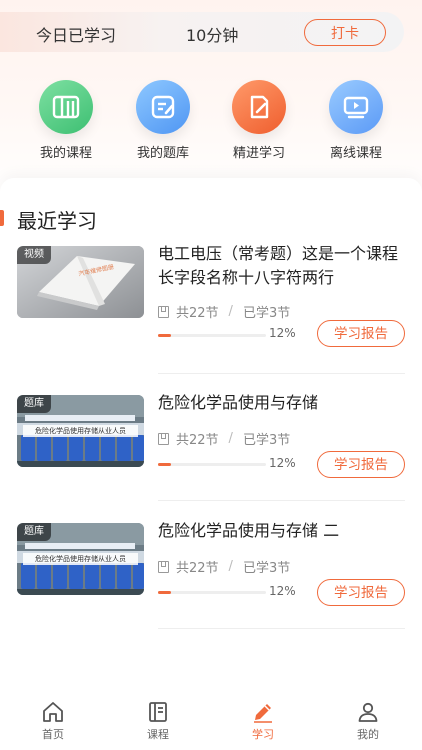 This screenshot has width=422, height=750. Describe the element at coordinates (2, 218) in the screenshot. I see `section-accent-bar` at that location.